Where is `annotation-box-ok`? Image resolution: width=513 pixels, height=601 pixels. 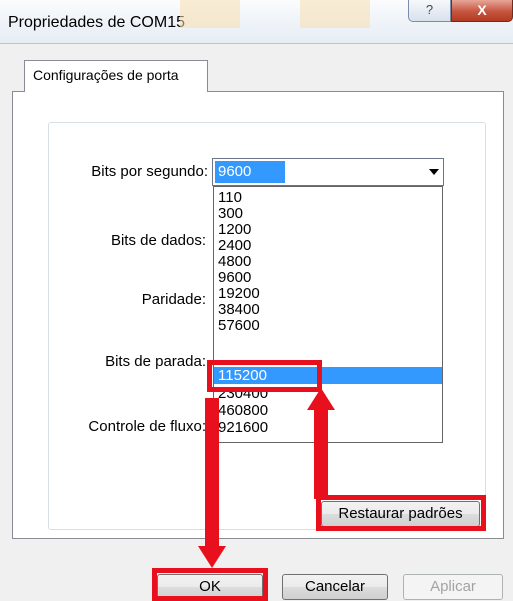
annotation-box-ok is located at coordinates (210, 584).